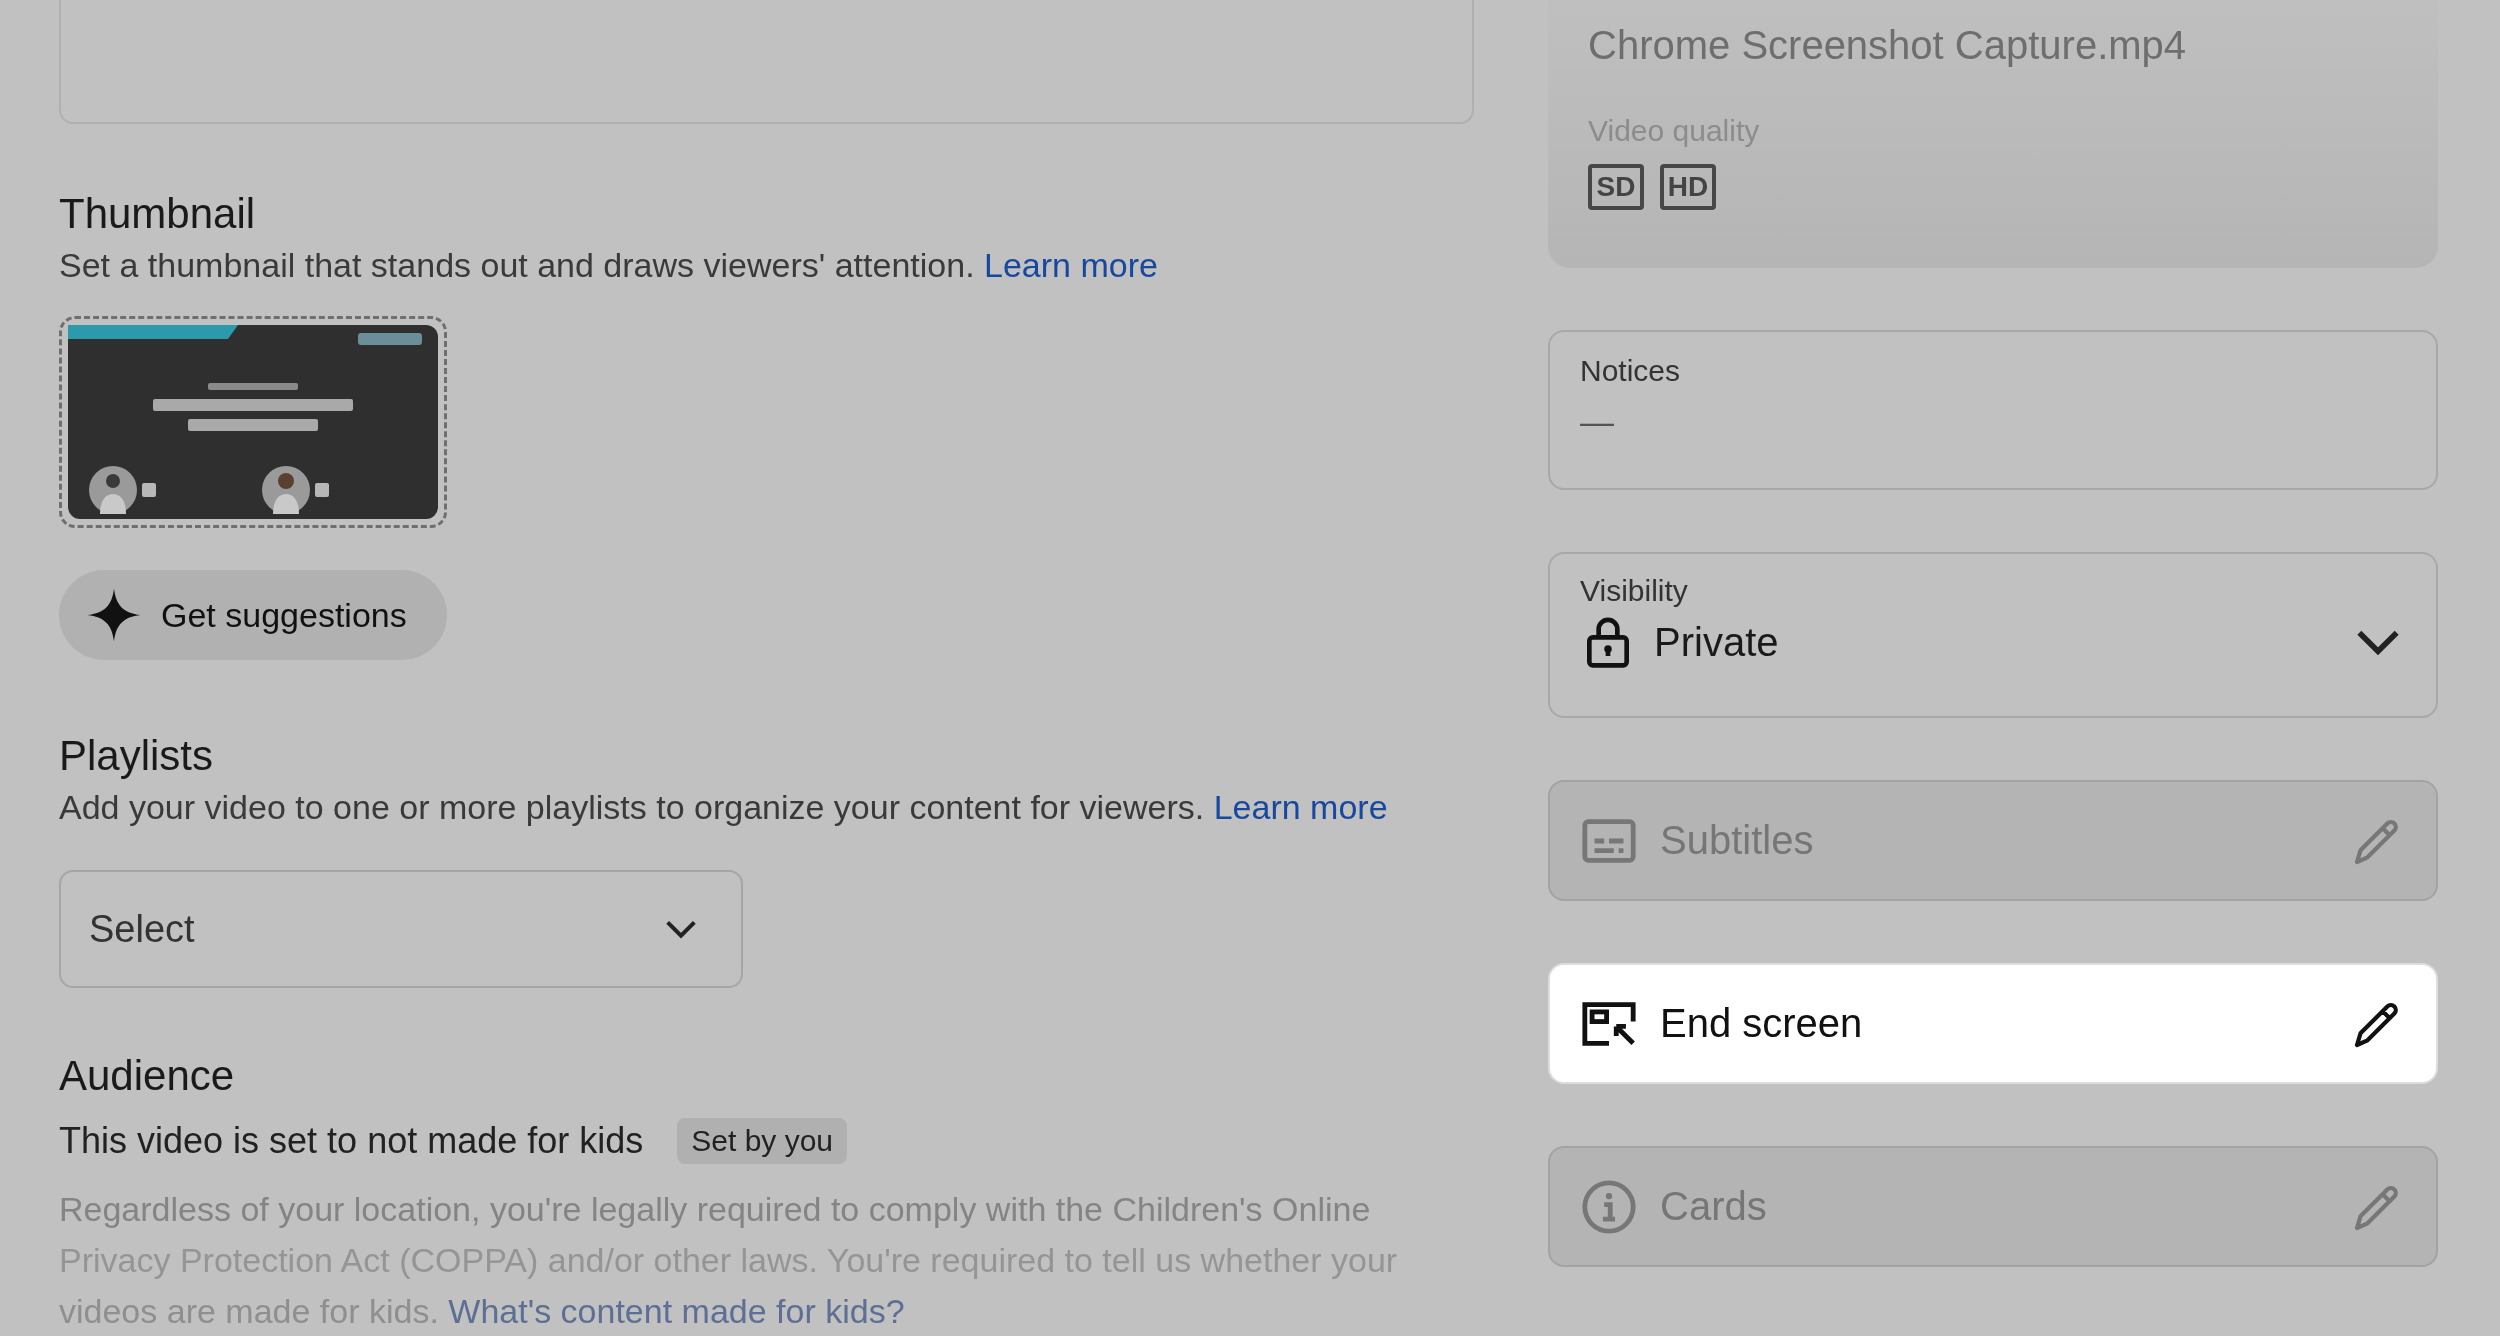 This screenshot has height=1336, width=2500. I want to click on paragraph-line: Regardless of your location, you're legally required to comply with the Children's Online, so click(715, 1209).